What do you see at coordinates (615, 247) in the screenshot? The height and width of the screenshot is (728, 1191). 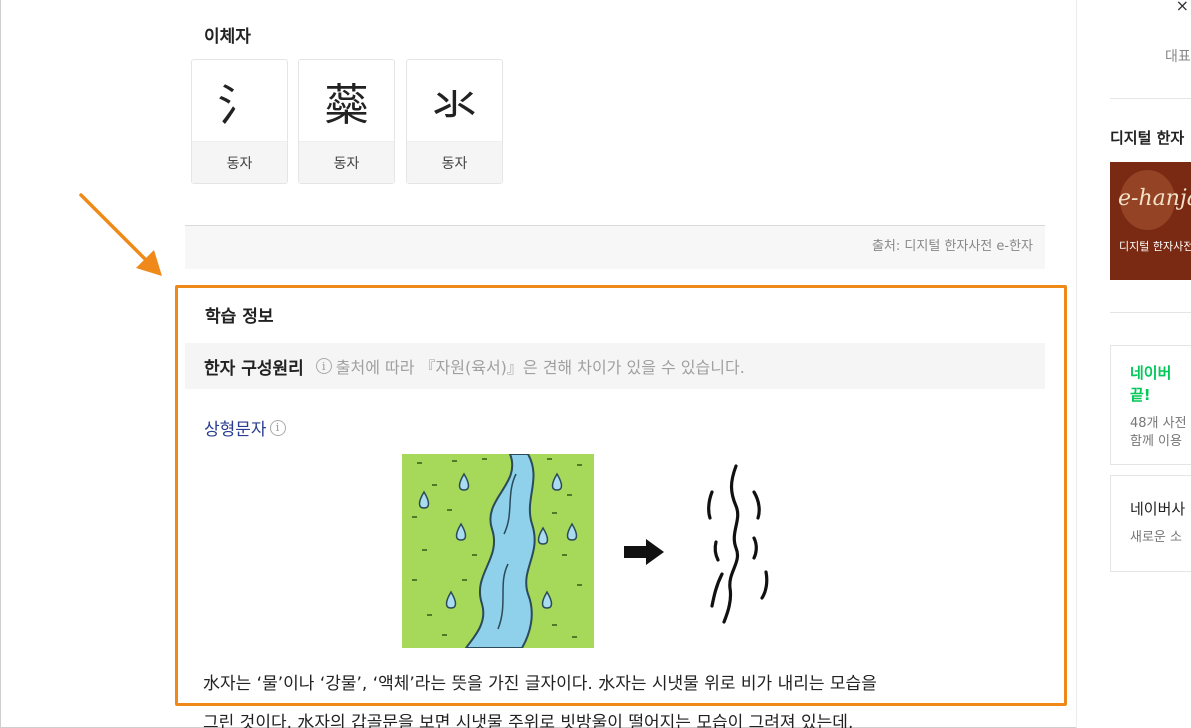 I see `source-bar: 출처: 디지털 한자사전 e-한자` at bounding box center [615, 247].